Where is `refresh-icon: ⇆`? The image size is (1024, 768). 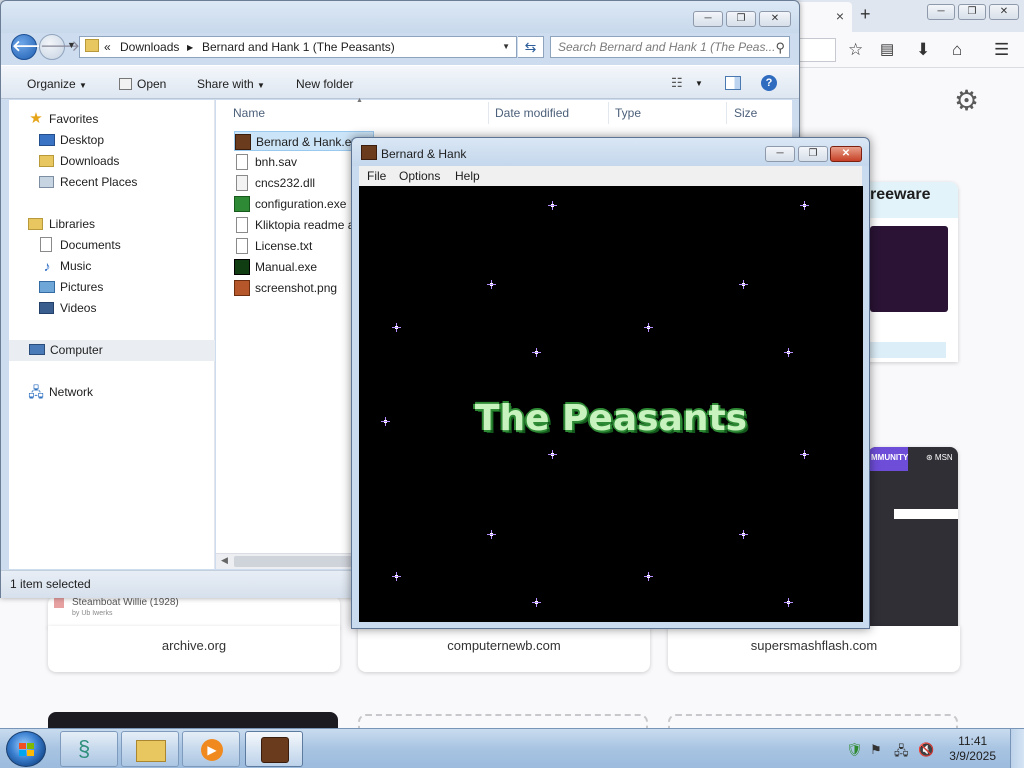 refresh-icon: ⇆ is located at coordinates (531, 47).